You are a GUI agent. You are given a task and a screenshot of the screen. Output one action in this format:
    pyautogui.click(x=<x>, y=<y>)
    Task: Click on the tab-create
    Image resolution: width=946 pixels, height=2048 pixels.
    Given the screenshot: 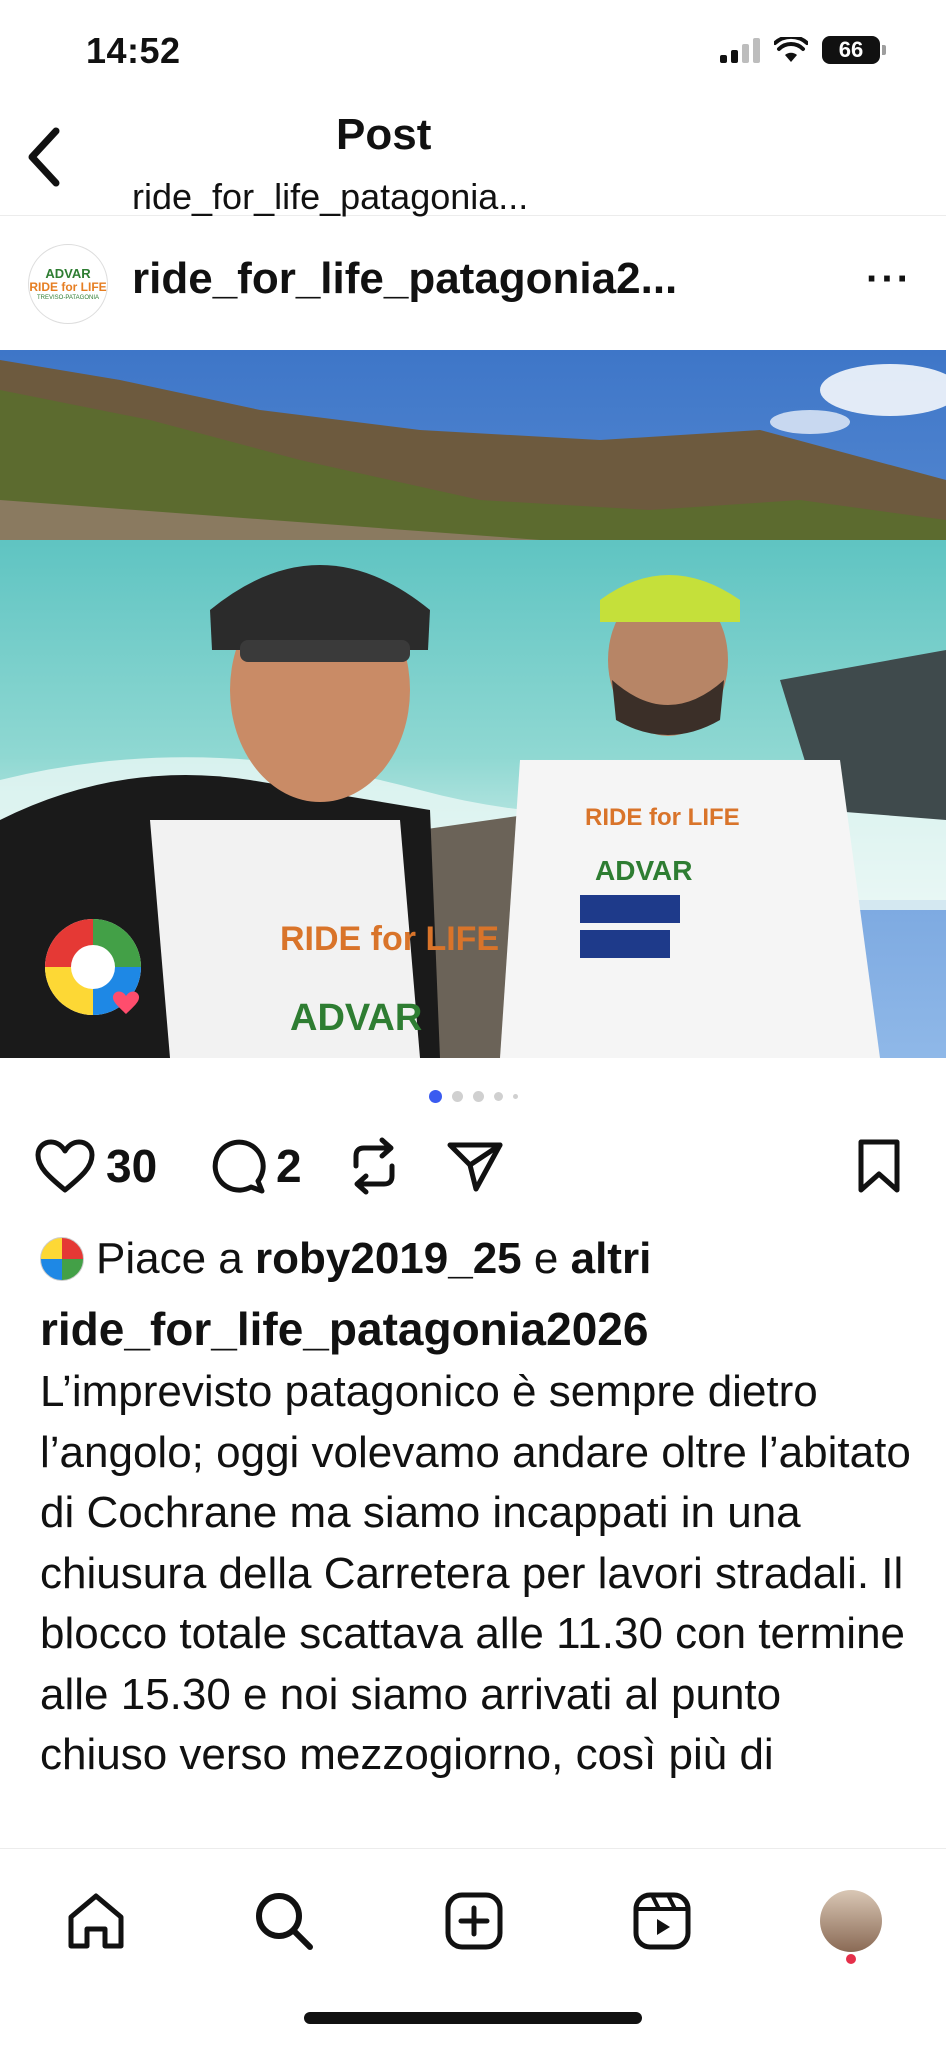 What is the action you would take?
    pyautogui.click(x=474, y=1921)
    